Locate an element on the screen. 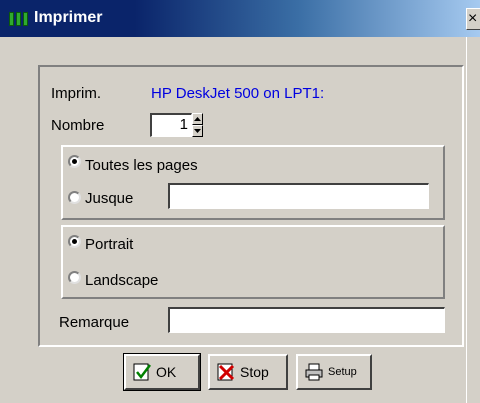  copies-input: 1 is located at coordinates (171, 125).